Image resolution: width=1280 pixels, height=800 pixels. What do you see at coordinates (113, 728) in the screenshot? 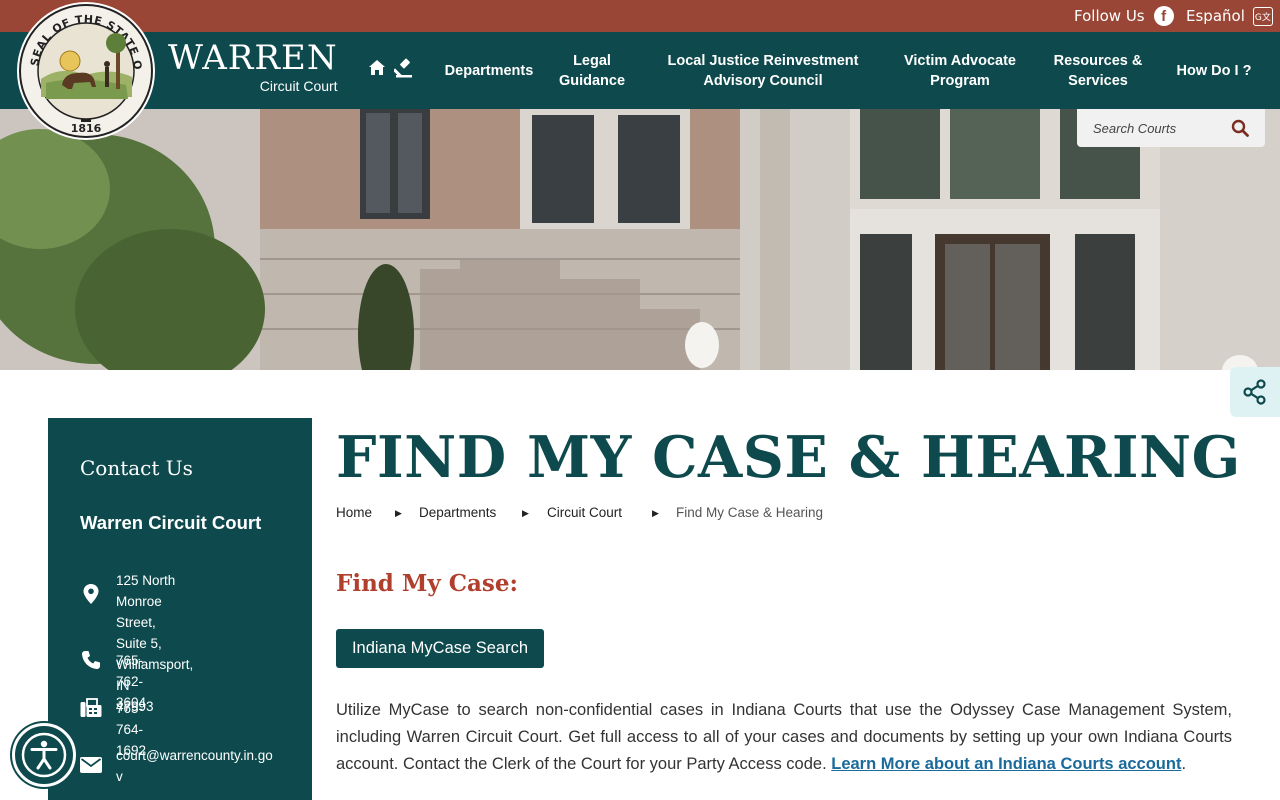
I see `fax-row: 765-764-1692` at bounding box center [113, 728].